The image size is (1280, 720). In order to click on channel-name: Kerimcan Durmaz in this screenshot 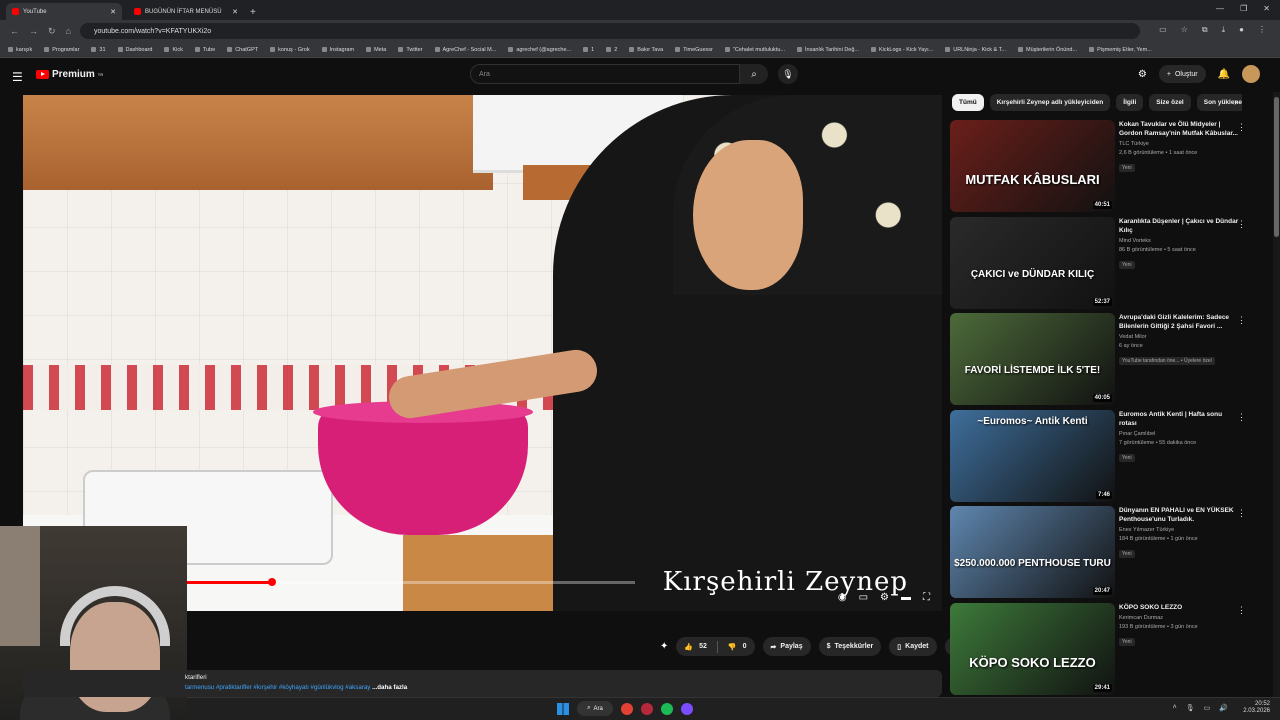, I will do `click(1180, 618)`.